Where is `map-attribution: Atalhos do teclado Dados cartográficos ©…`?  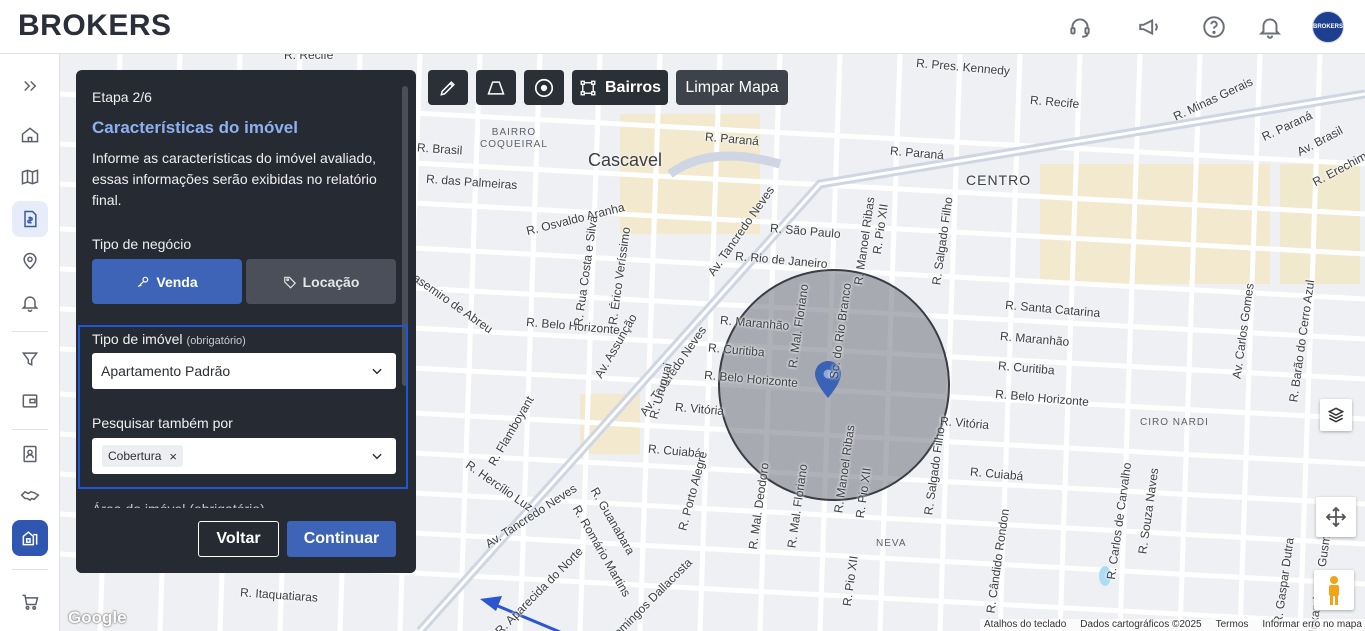 map-attribution: Atalhos do teclado Dados cartográficos ©… is located at coordinates (1172, 625).